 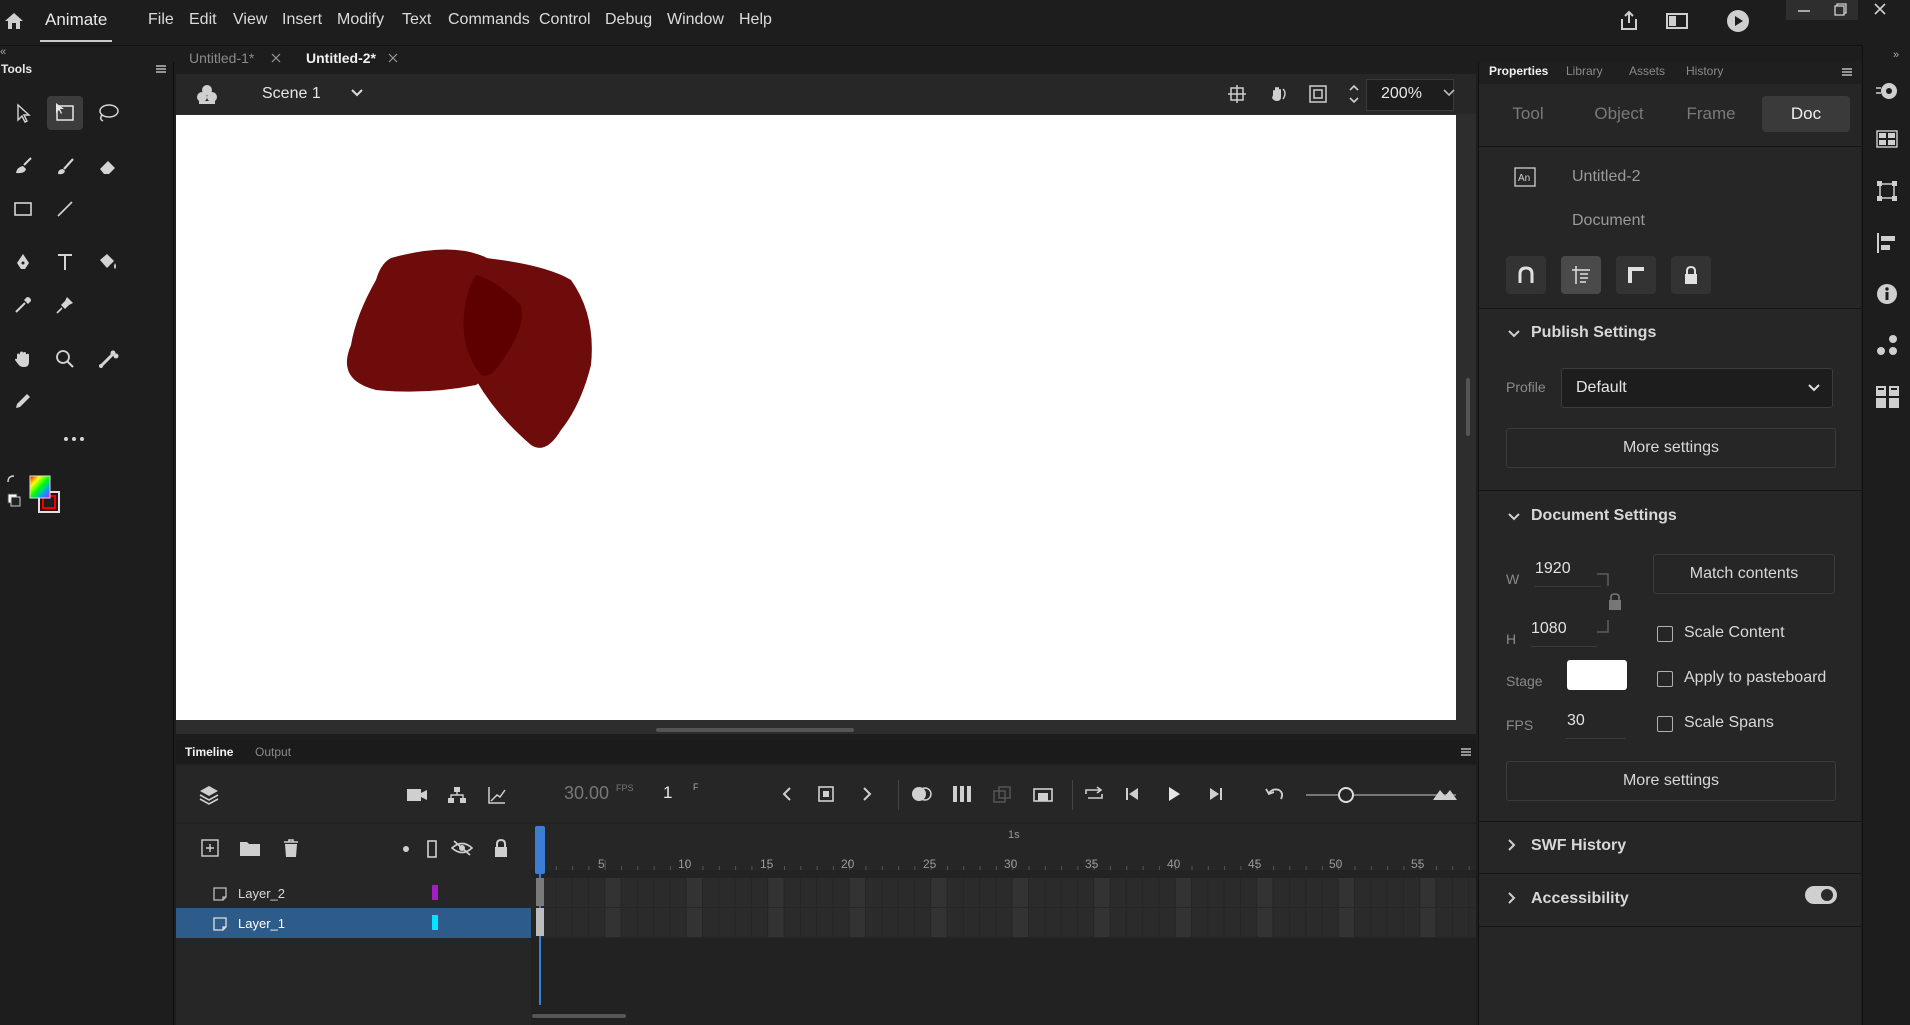 I want to click on height-value: 1080, so click(x=1549, y=629).